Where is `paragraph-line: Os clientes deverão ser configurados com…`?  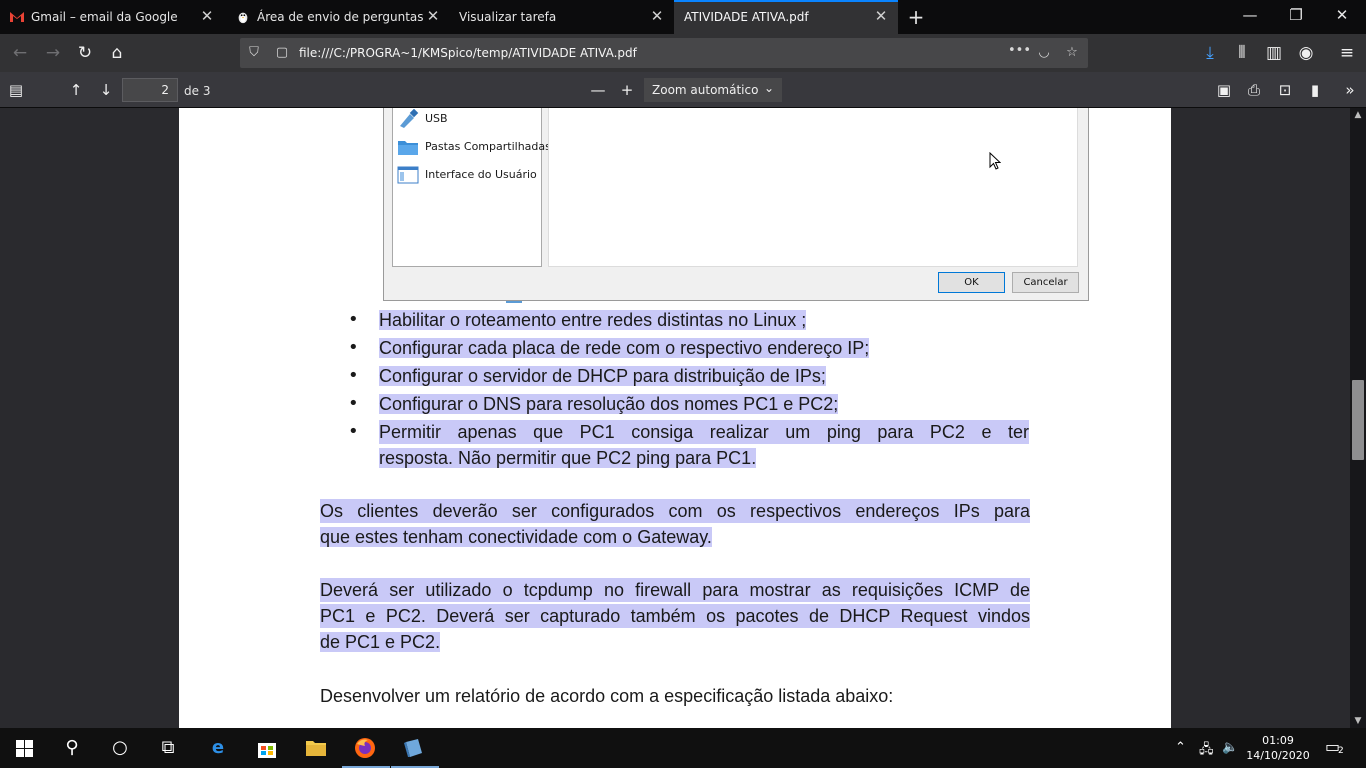
paragraph-line: Os clientes deverão ser configurados com… is located at coordinates (675, 511).